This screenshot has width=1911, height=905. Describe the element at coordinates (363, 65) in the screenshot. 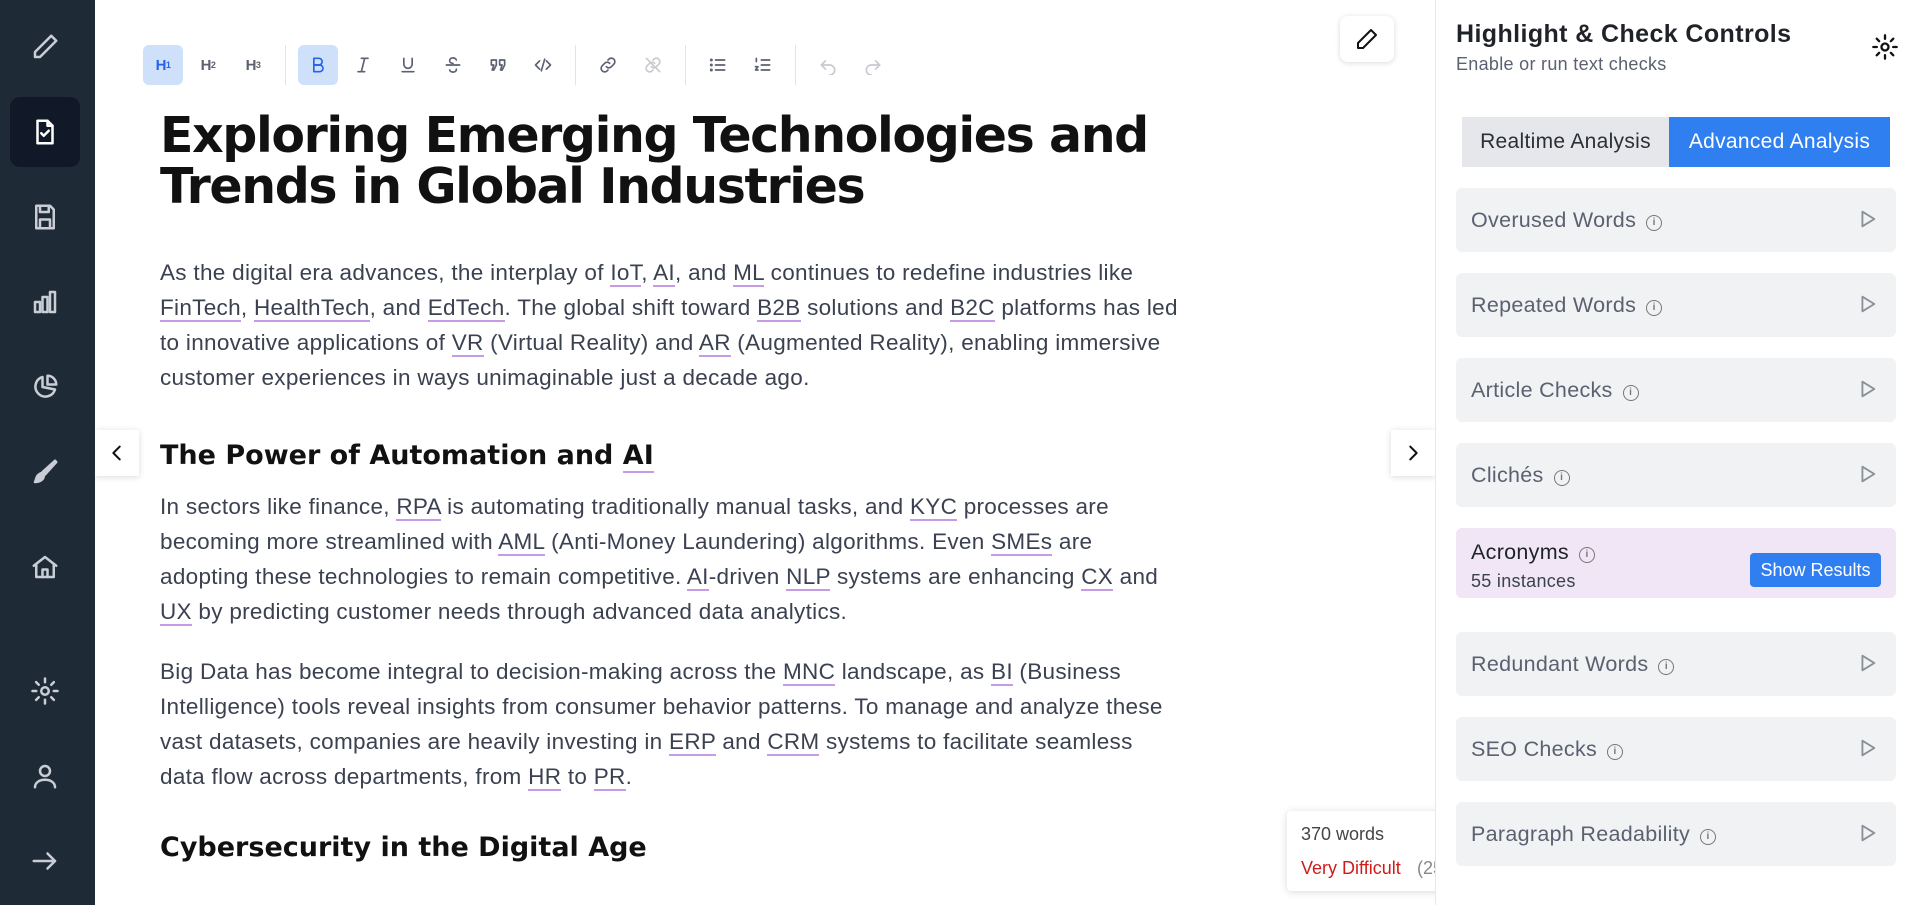

I see `italic-button` at that location.